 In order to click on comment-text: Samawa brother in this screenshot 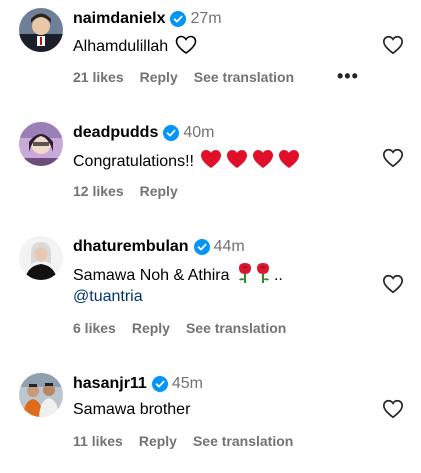, I will do `click(131, 410)`.